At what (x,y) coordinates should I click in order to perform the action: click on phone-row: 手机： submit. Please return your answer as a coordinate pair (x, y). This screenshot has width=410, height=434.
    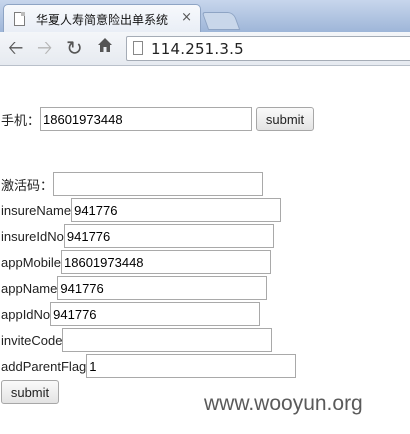
    Looking at the image, I should click on (158, 119).